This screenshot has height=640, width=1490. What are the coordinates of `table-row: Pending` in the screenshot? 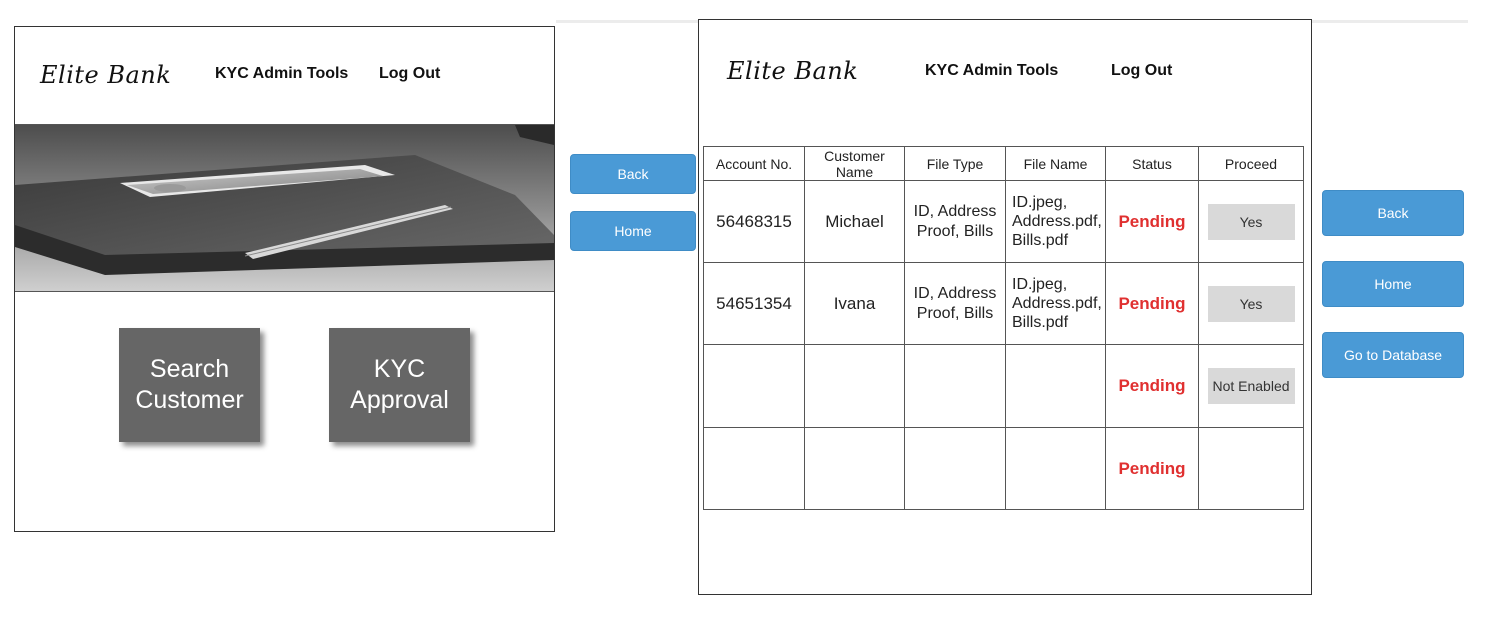 It's located at (1003, 468).